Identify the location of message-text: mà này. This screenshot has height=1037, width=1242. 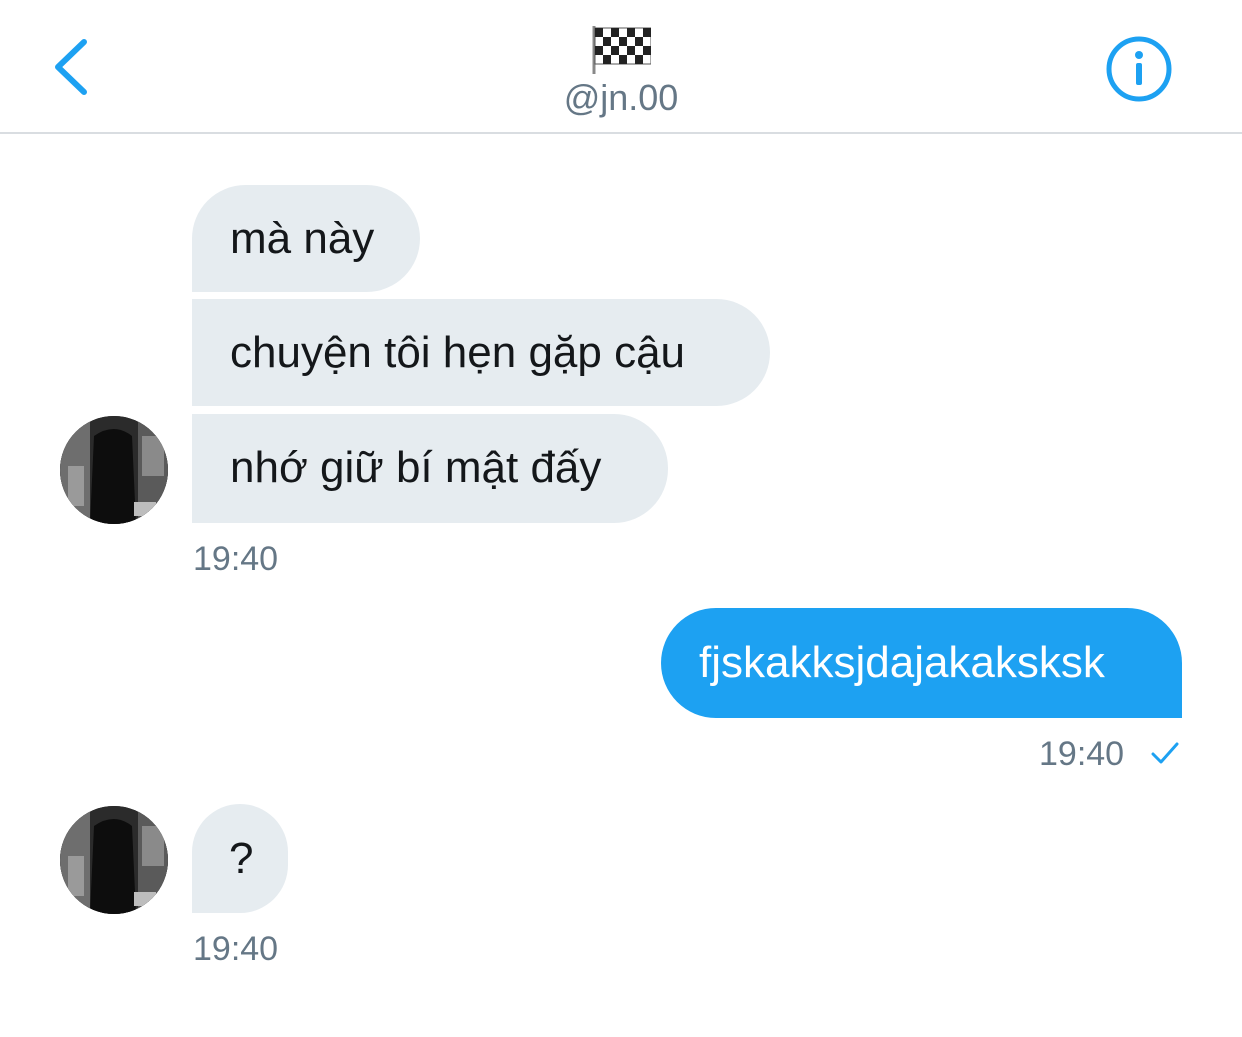
(302, 238).